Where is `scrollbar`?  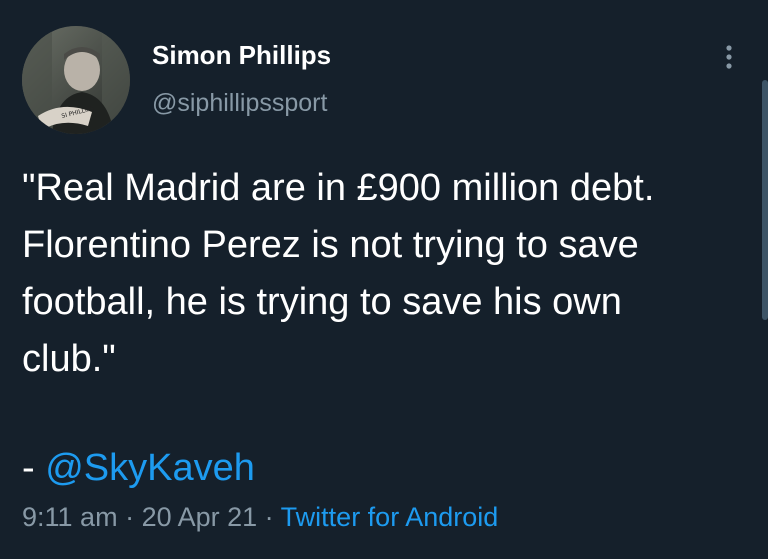
scrollbar is located at coordinates (765, 200).